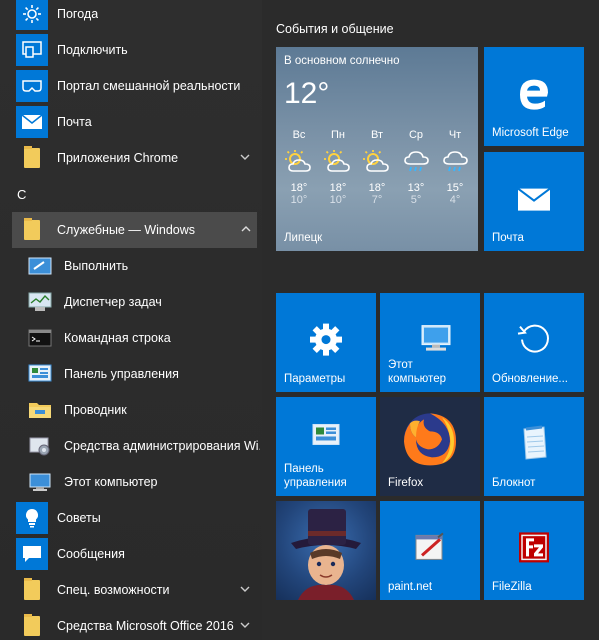  Describe the element at coordinates (406, 483) in the screenshot. I see `tile-label: Firefox` at that location.